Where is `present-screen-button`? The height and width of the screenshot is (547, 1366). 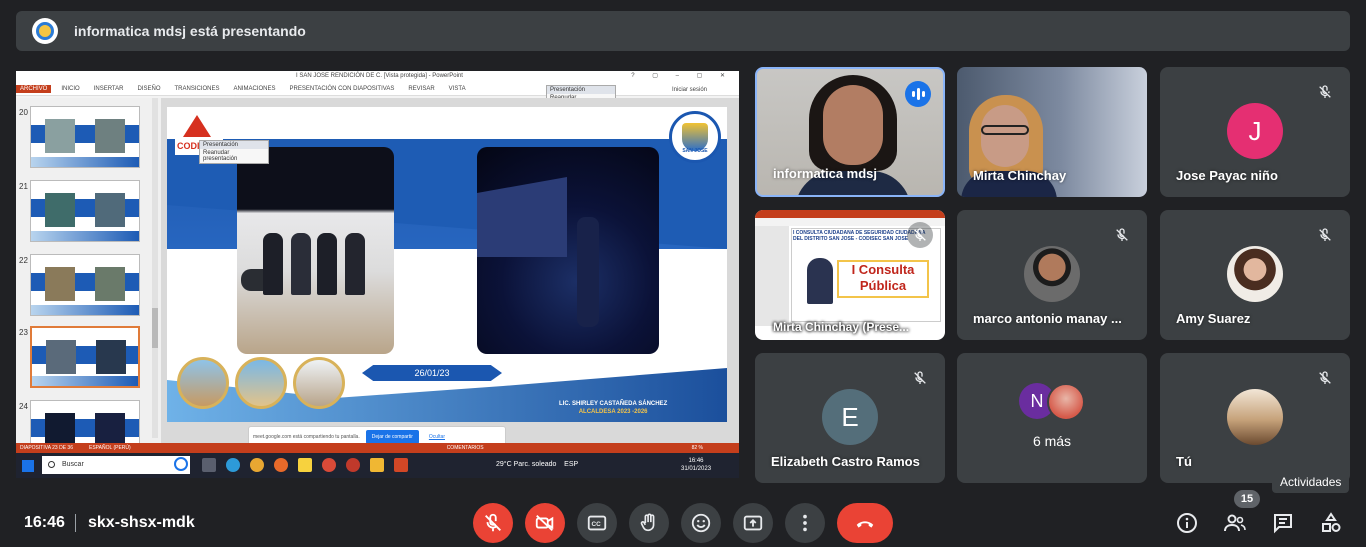
present-screen-button is located at coordinates (753, 523).